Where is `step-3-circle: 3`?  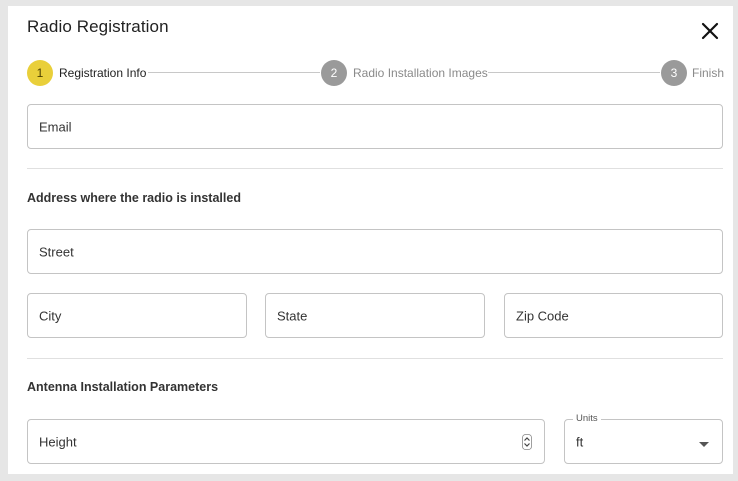 step-3-circle: 3 is located at coordinates (674, 73).